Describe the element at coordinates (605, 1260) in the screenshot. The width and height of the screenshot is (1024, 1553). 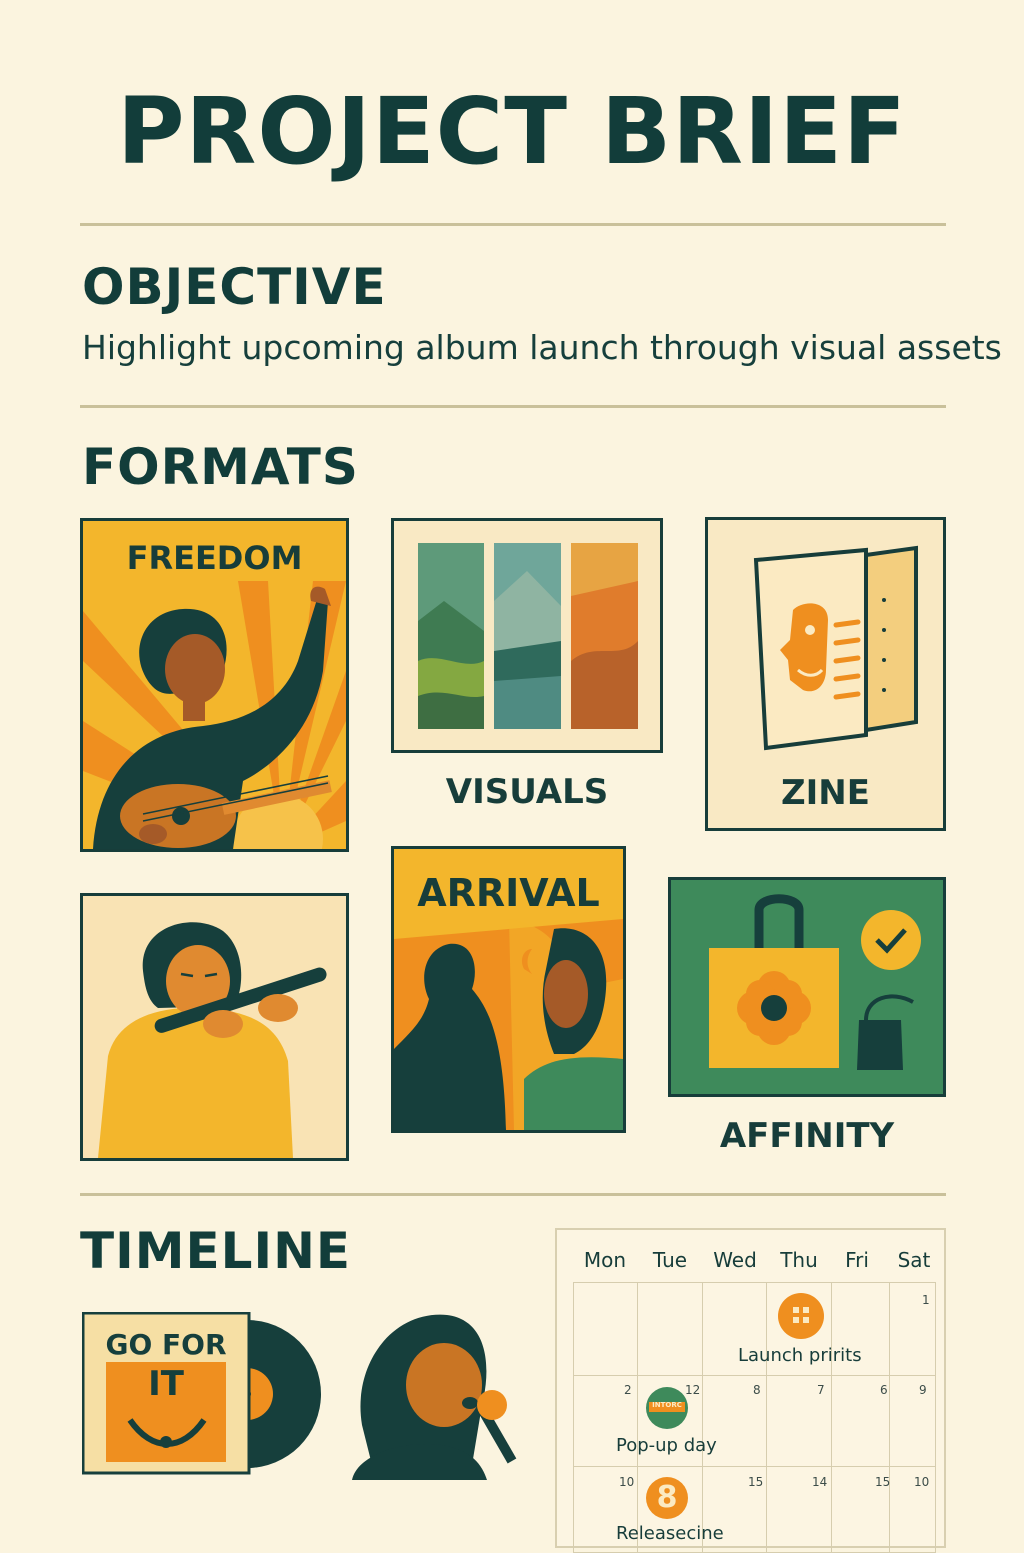
I see `day-header-mon: Mon` at that location.